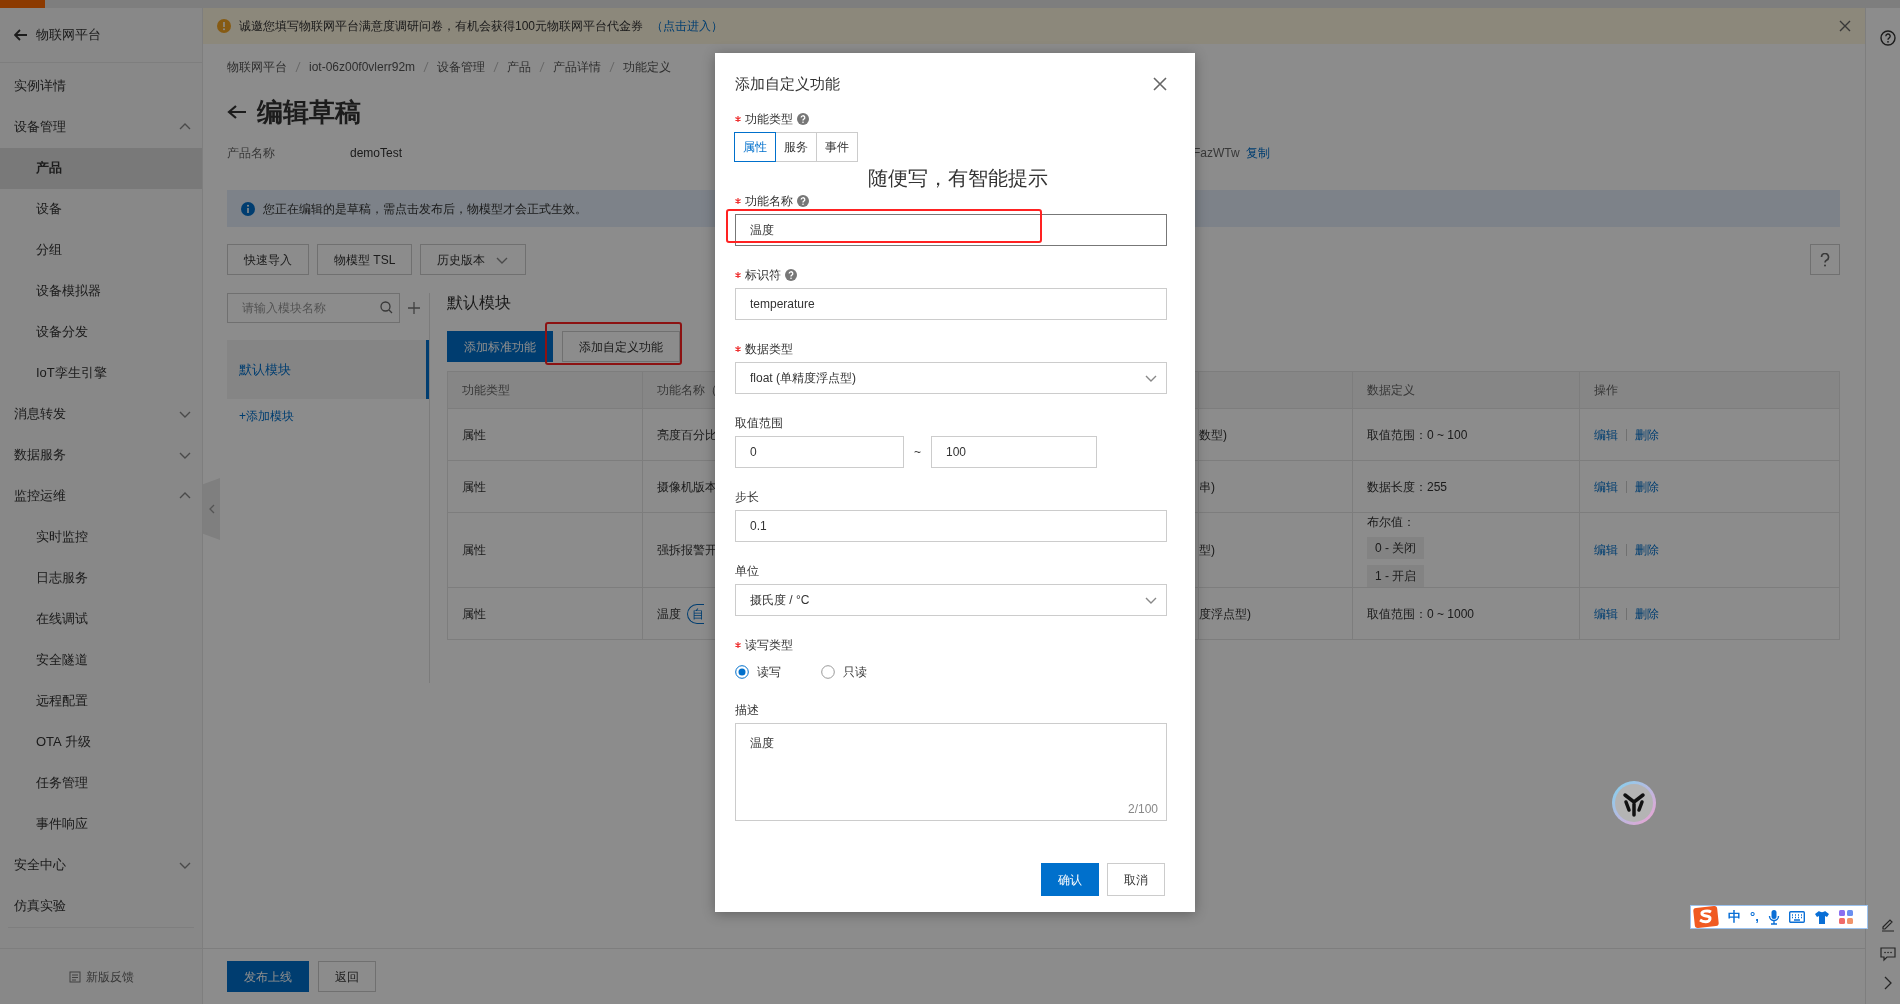  Describe the element at coordinates (769, 672) in the screenshot. I see `radio-label: 读写` at that location.